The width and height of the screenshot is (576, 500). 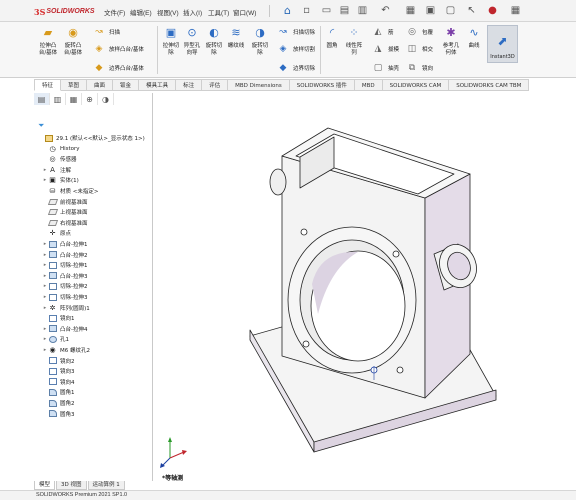 I want to click on tree-item: ◎ 传感器, so click(x=93, y=159).